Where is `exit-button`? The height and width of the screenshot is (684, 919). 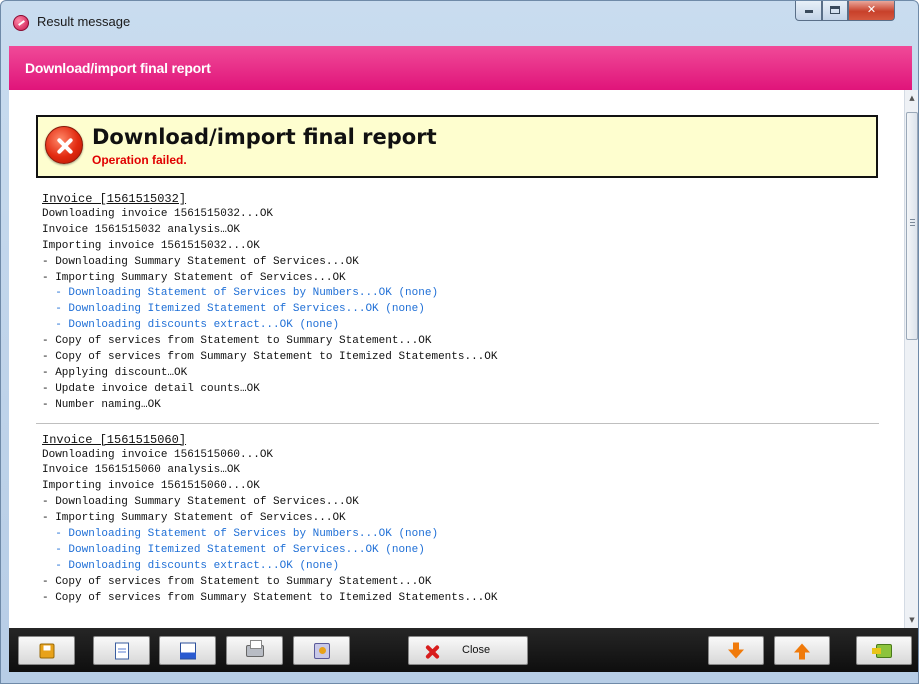 exit-button is located at coordinates (884, 650).